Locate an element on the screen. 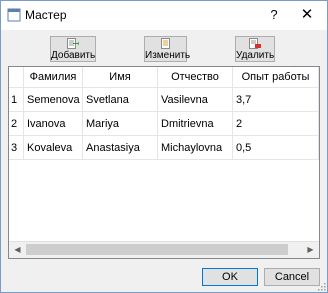  table-corner is located at coordinates (16, 77).